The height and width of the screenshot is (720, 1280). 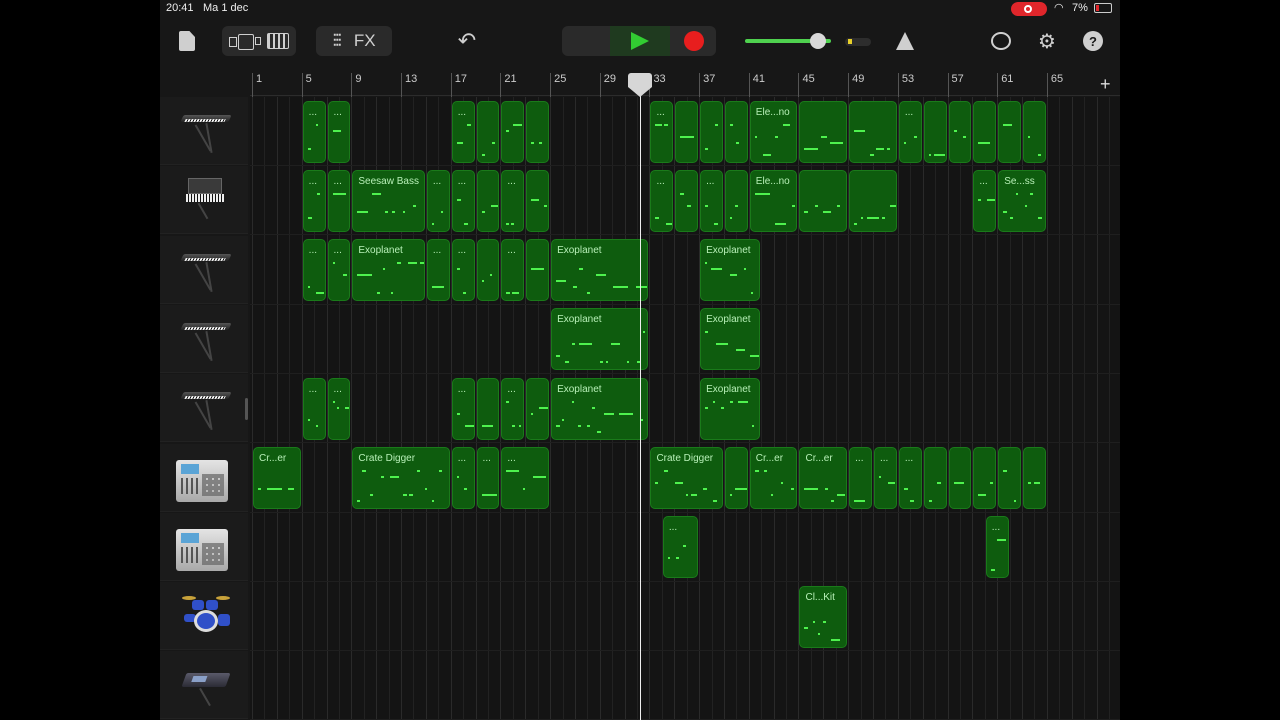 I want to click on fx-button: FX, so click(x=365, y=41).